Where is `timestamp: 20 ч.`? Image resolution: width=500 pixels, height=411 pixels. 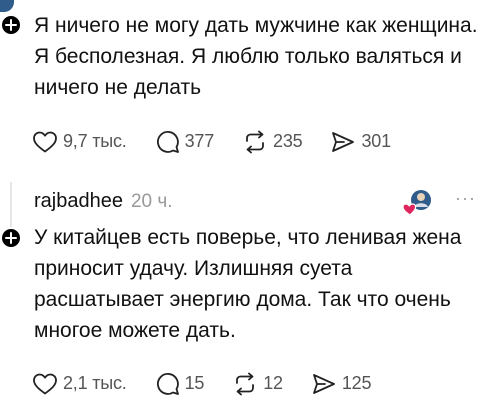
timestamp: 20 ч. is located at coordinates (151, 201).